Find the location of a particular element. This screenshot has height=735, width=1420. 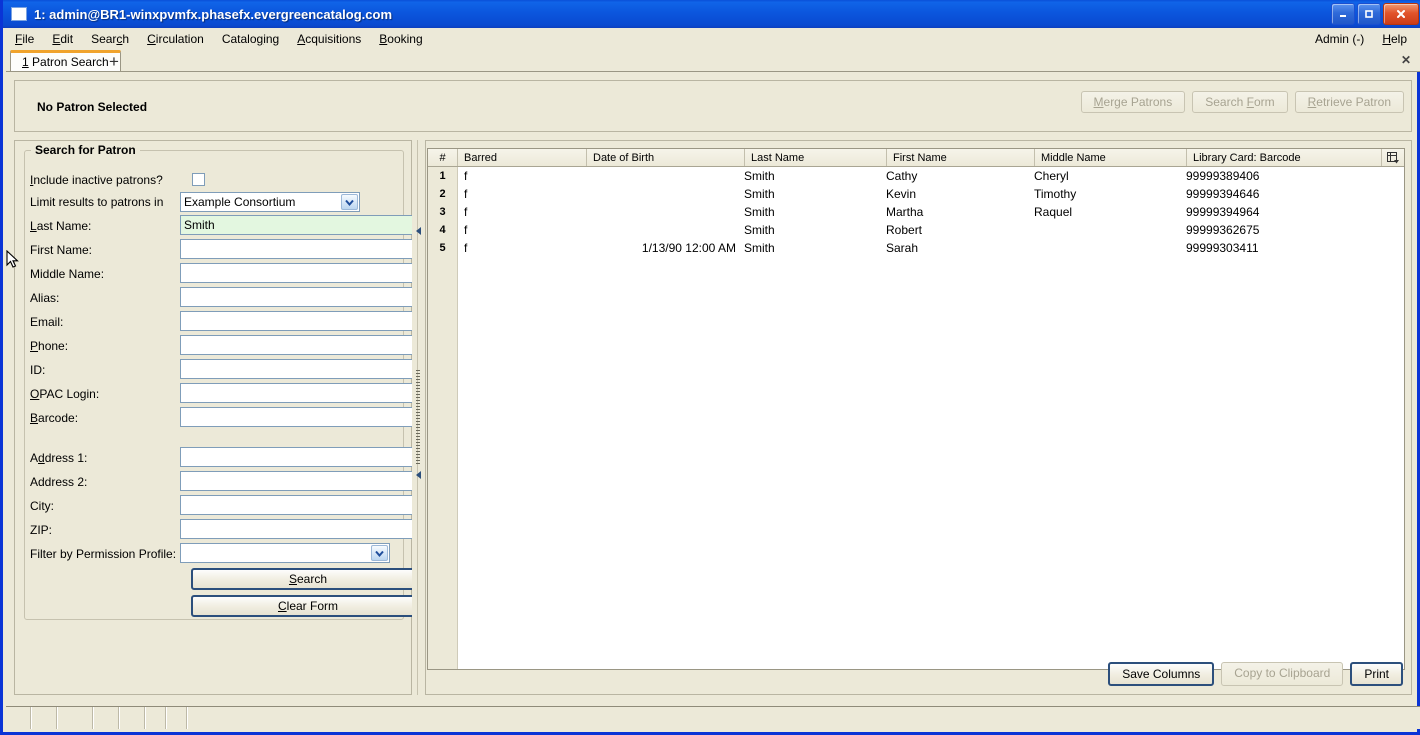

menu-edit: Edit is located at coordinates (62, 39).